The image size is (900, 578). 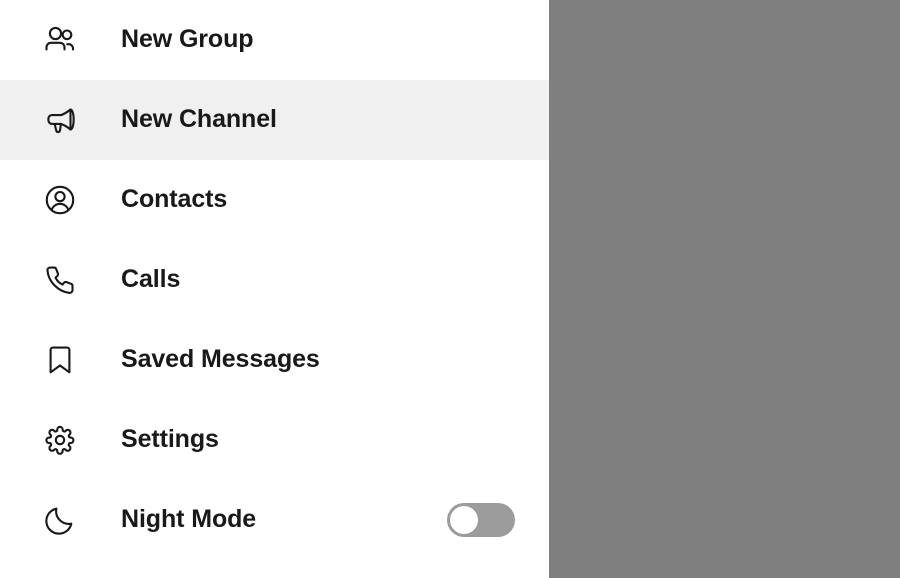 I want to click on menu-item-label: Settings, so click(x=170, y=439).